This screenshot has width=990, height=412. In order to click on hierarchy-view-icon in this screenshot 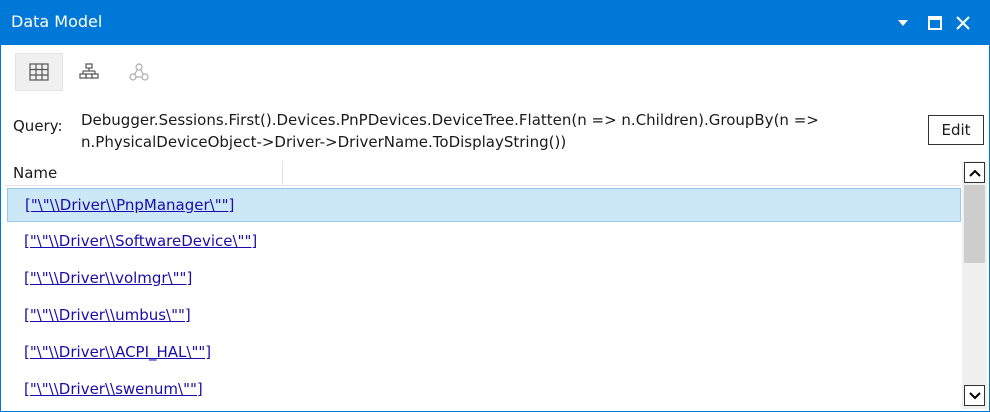, I will do `click(89, 72)`.